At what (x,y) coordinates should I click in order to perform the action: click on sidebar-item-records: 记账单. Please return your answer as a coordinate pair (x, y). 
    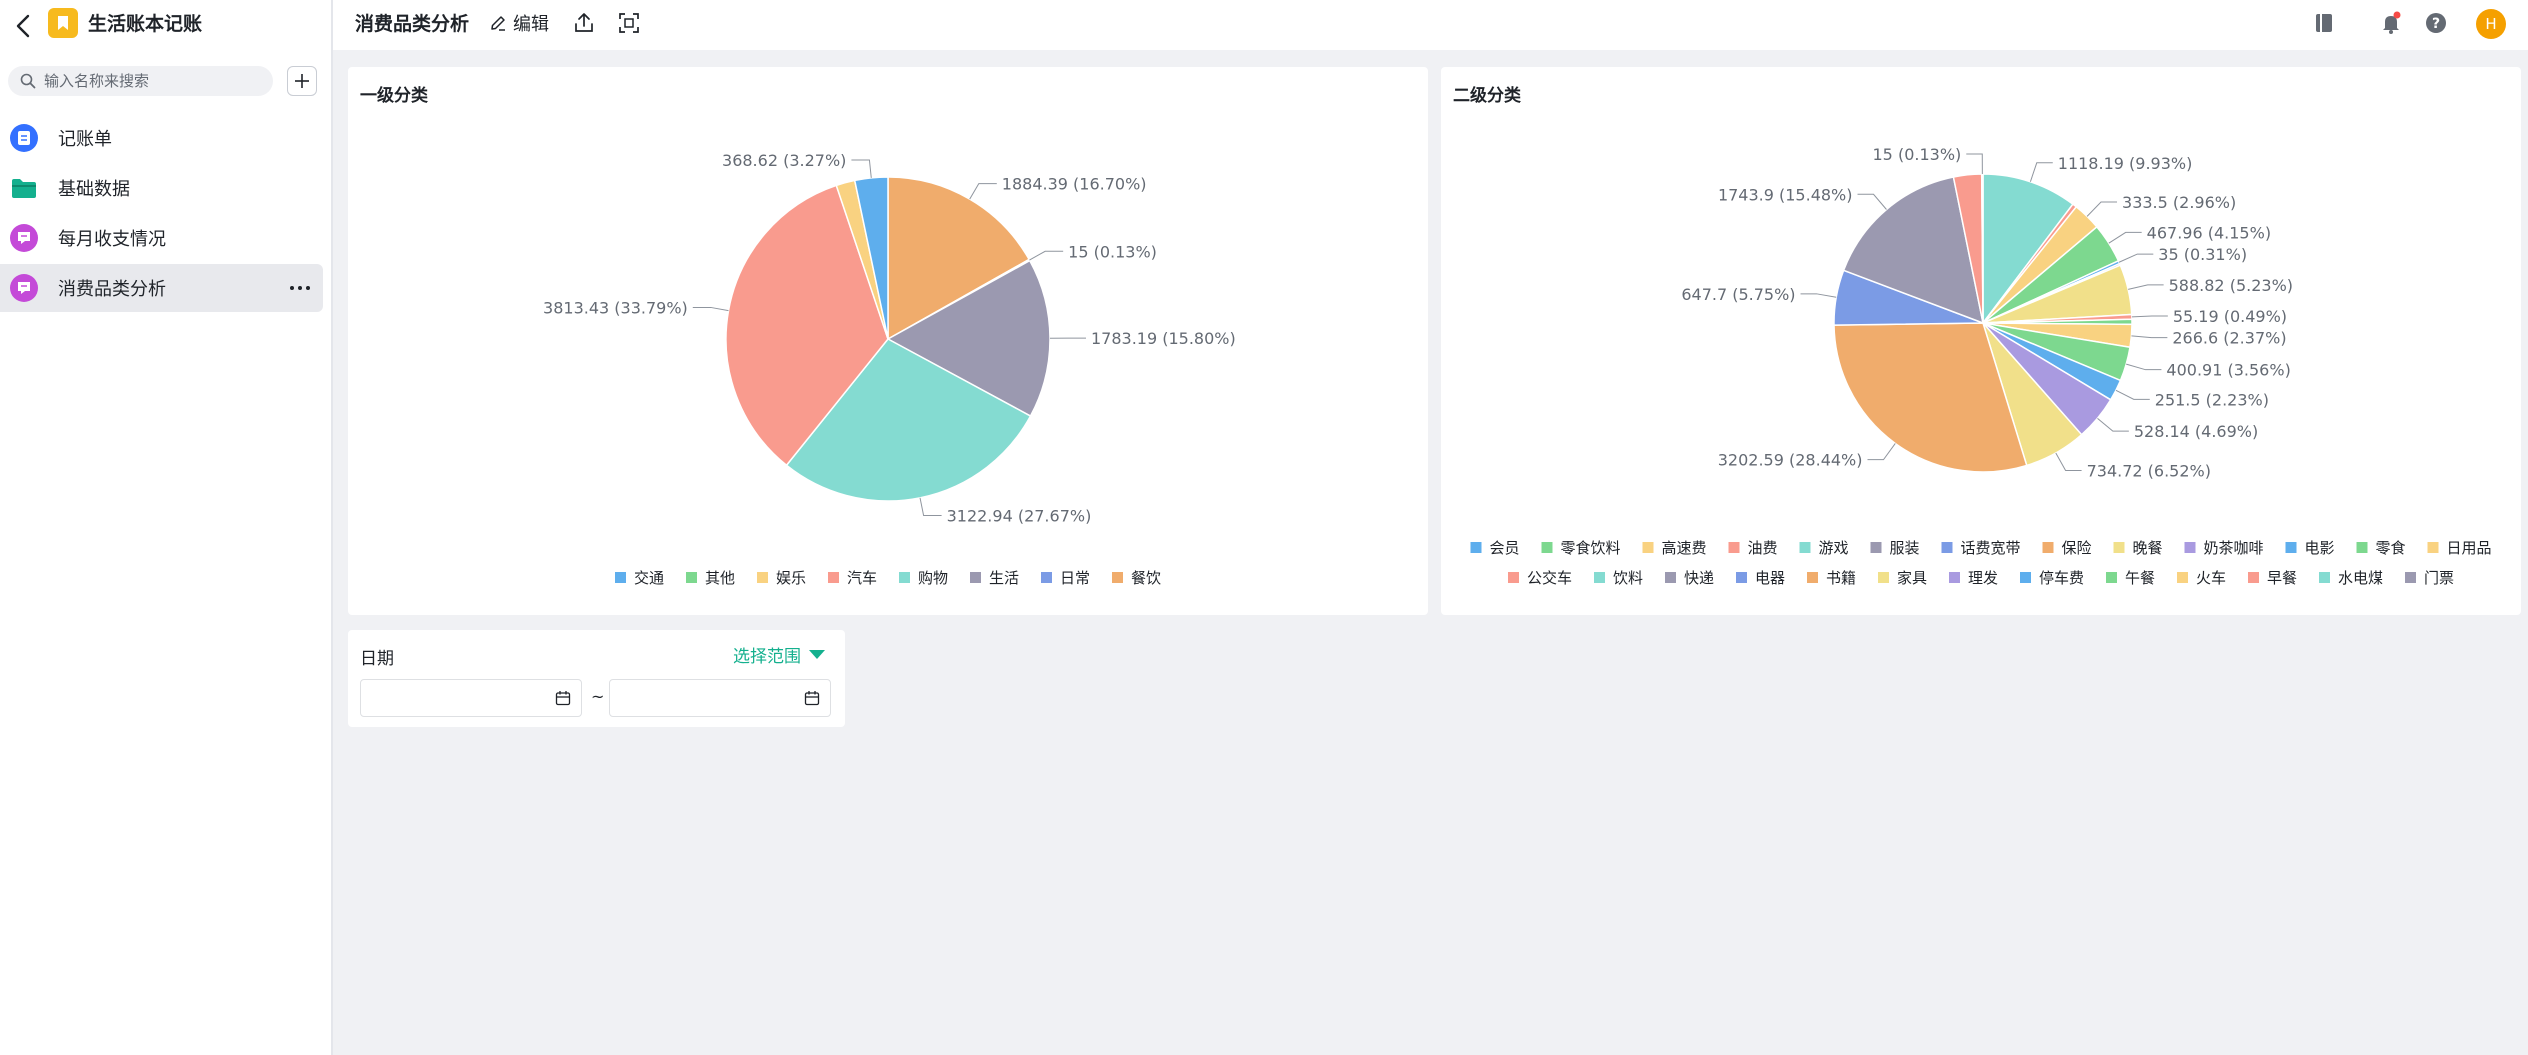
    Looking at the image, I should click on (161, 138).